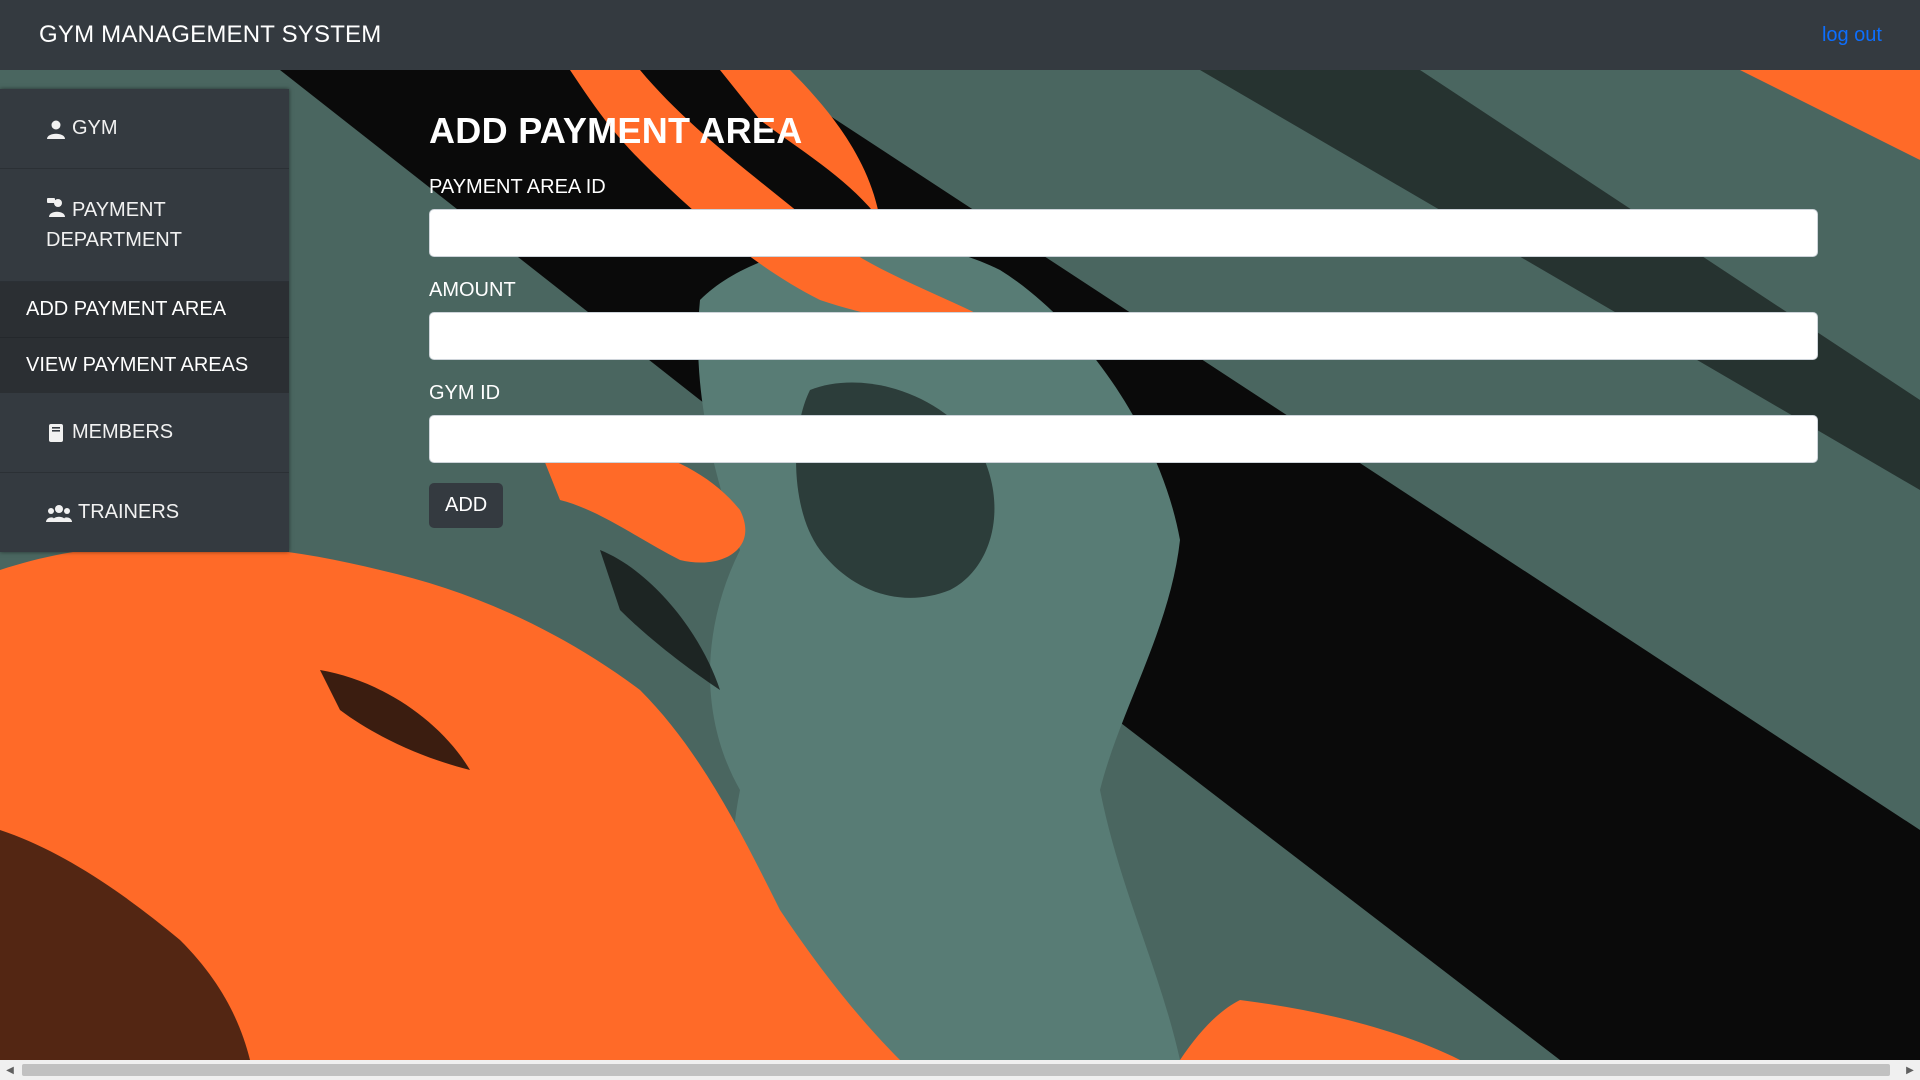 This screenshot has height=1080, width=1920. I want to click on navbar: GYM MANAGEMENT SYSTEM log out, so click(960, 35).